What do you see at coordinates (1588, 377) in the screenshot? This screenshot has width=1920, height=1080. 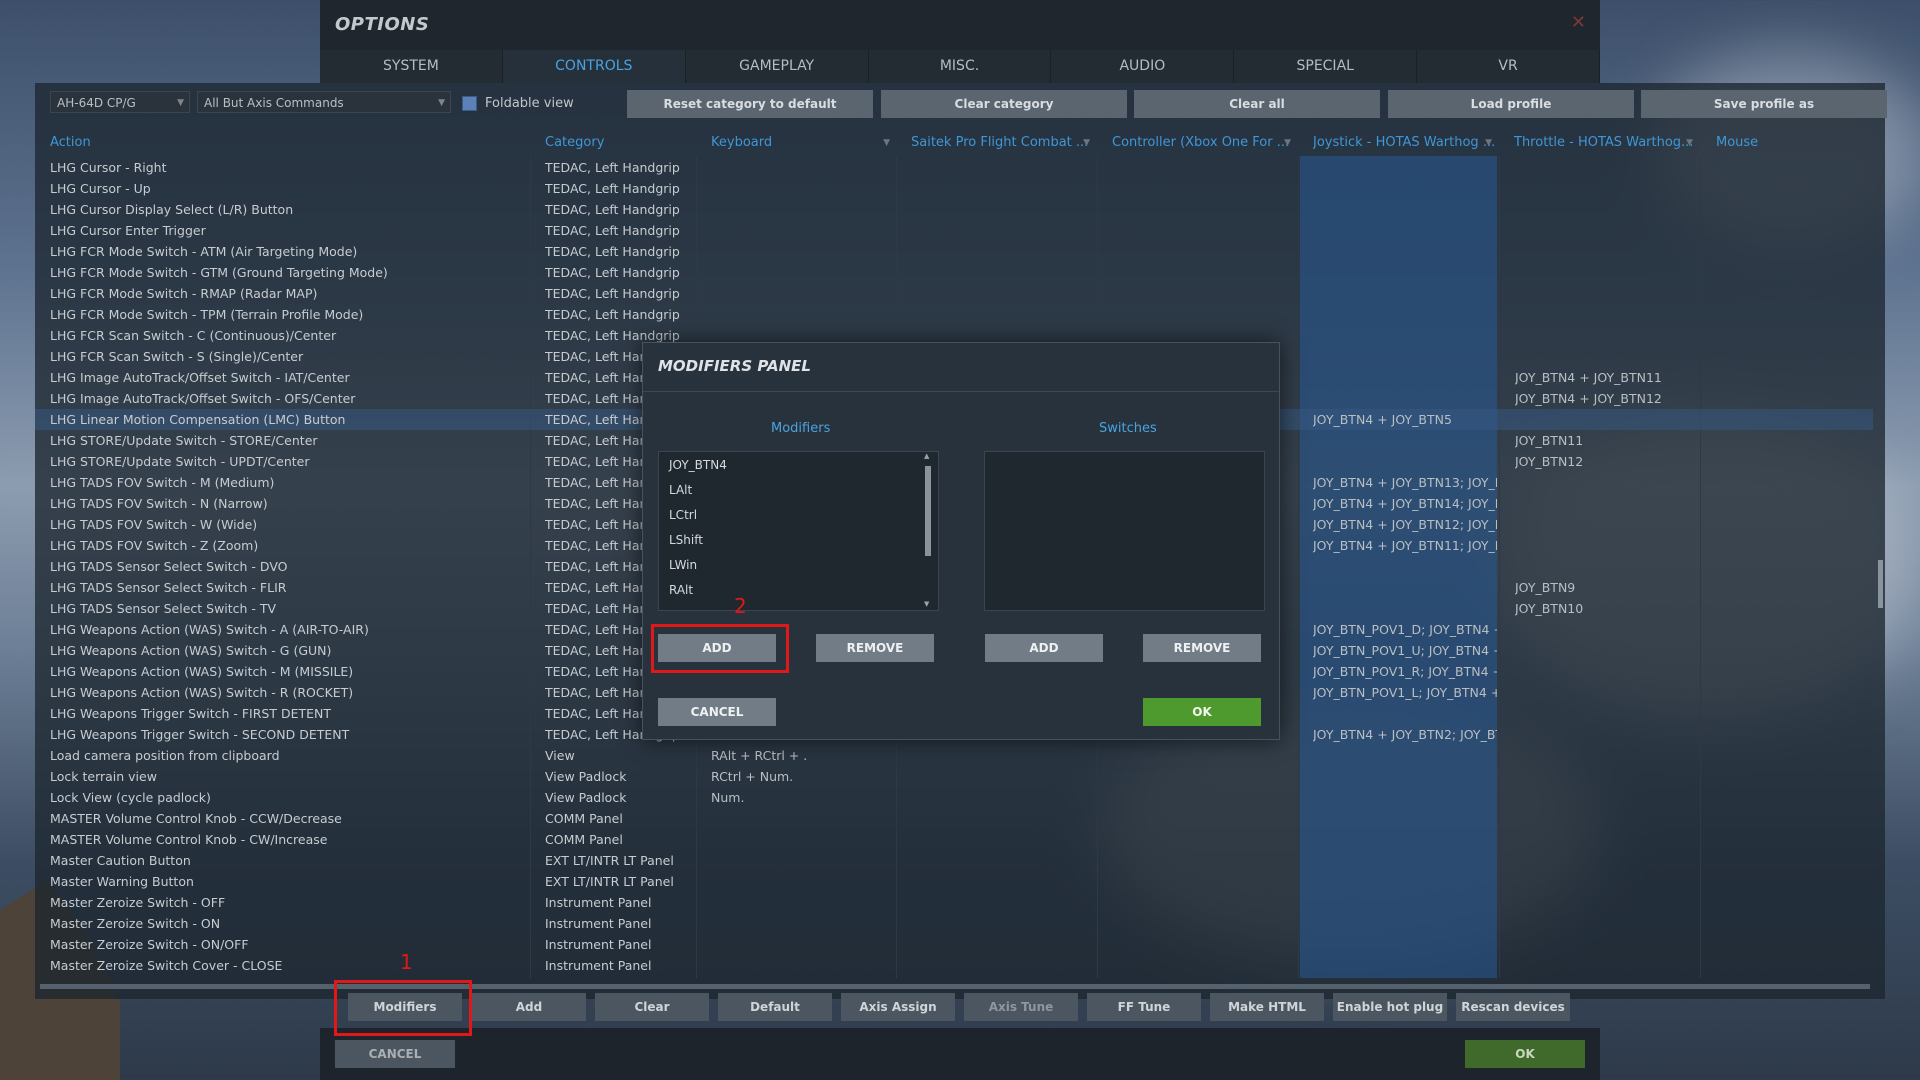 I see `throttle-cell: JOY_BTN4 + JOY_BTN11` at bounding box center [1588, 377].